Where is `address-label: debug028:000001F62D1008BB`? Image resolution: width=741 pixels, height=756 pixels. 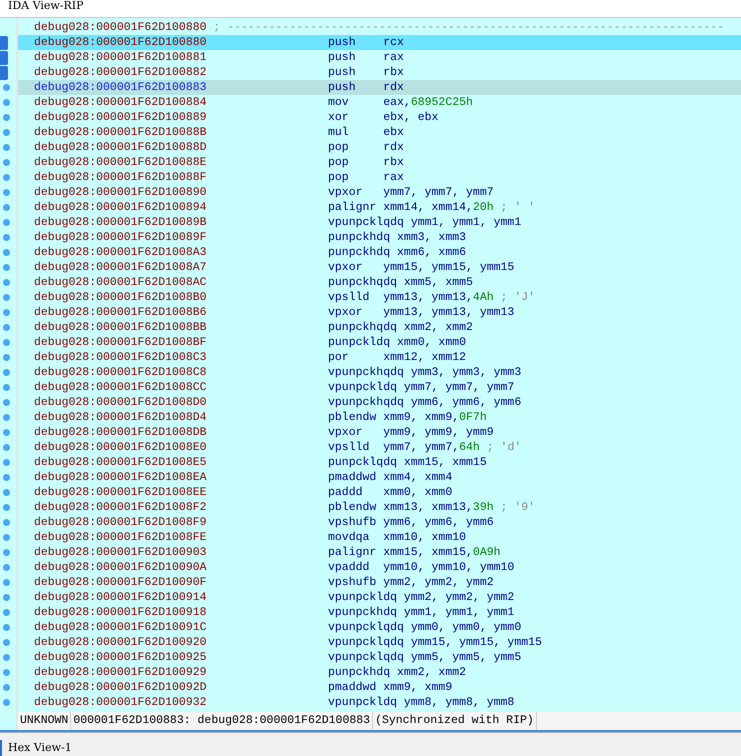 address-label: debug028:000001F62D1008BB is located at coordinates (121, 328).